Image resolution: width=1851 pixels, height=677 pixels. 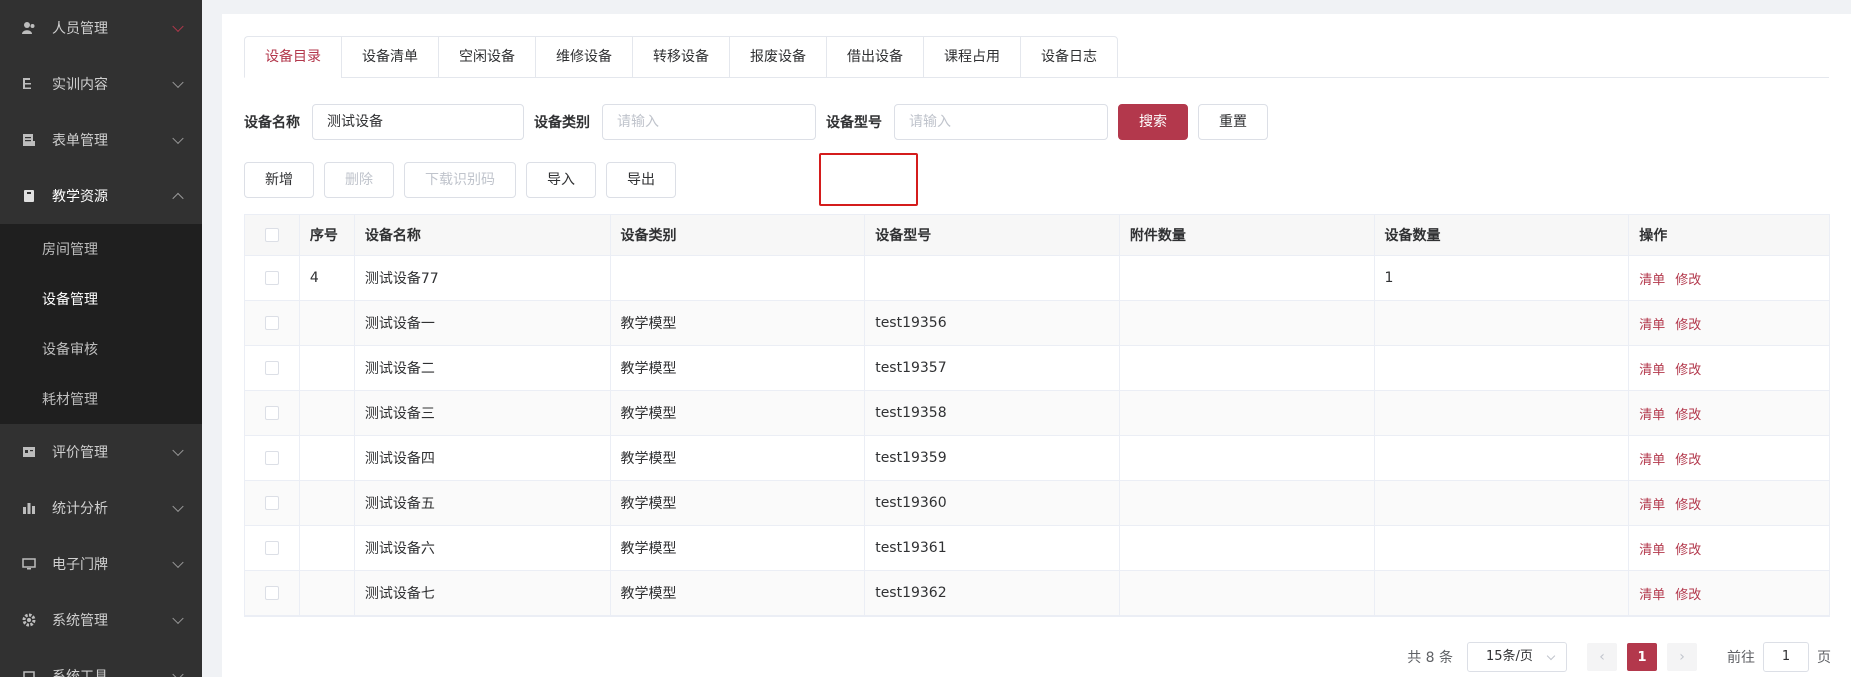 What do you see at coordinates (292, 57) in the screenshot?
I see `tab-equipment-catalog: 设备目录` at bounding box center [292, 57].